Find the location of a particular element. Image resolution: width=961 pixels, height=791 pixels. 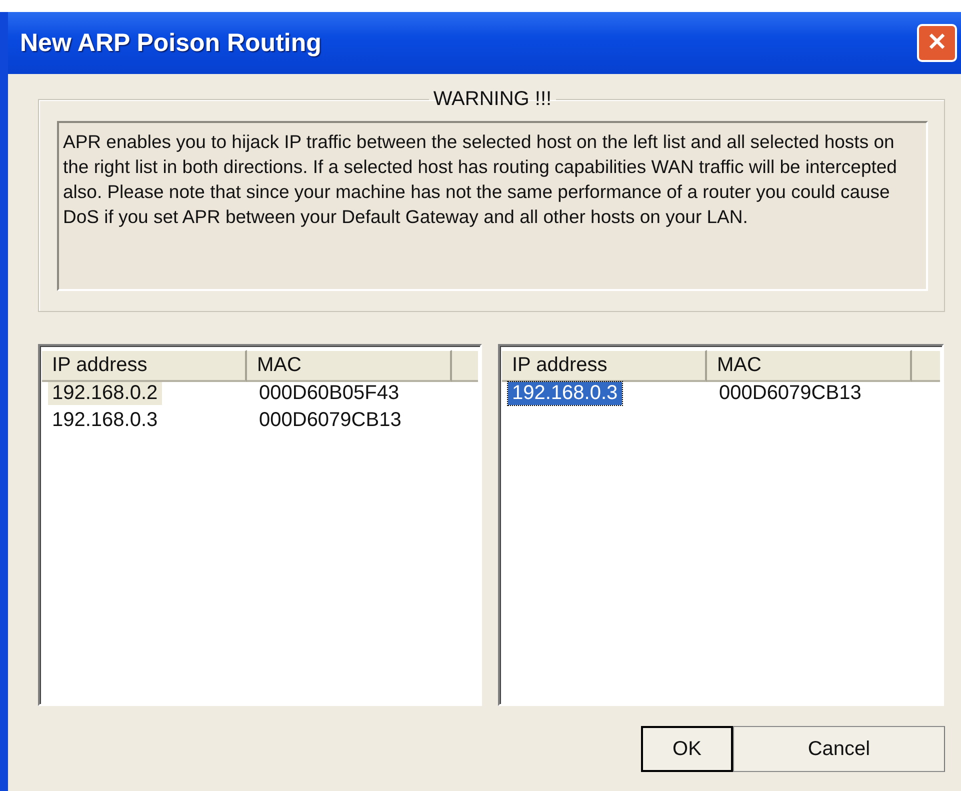

host-ip: 192.168.0.2 is located at coordinates (105, 393).